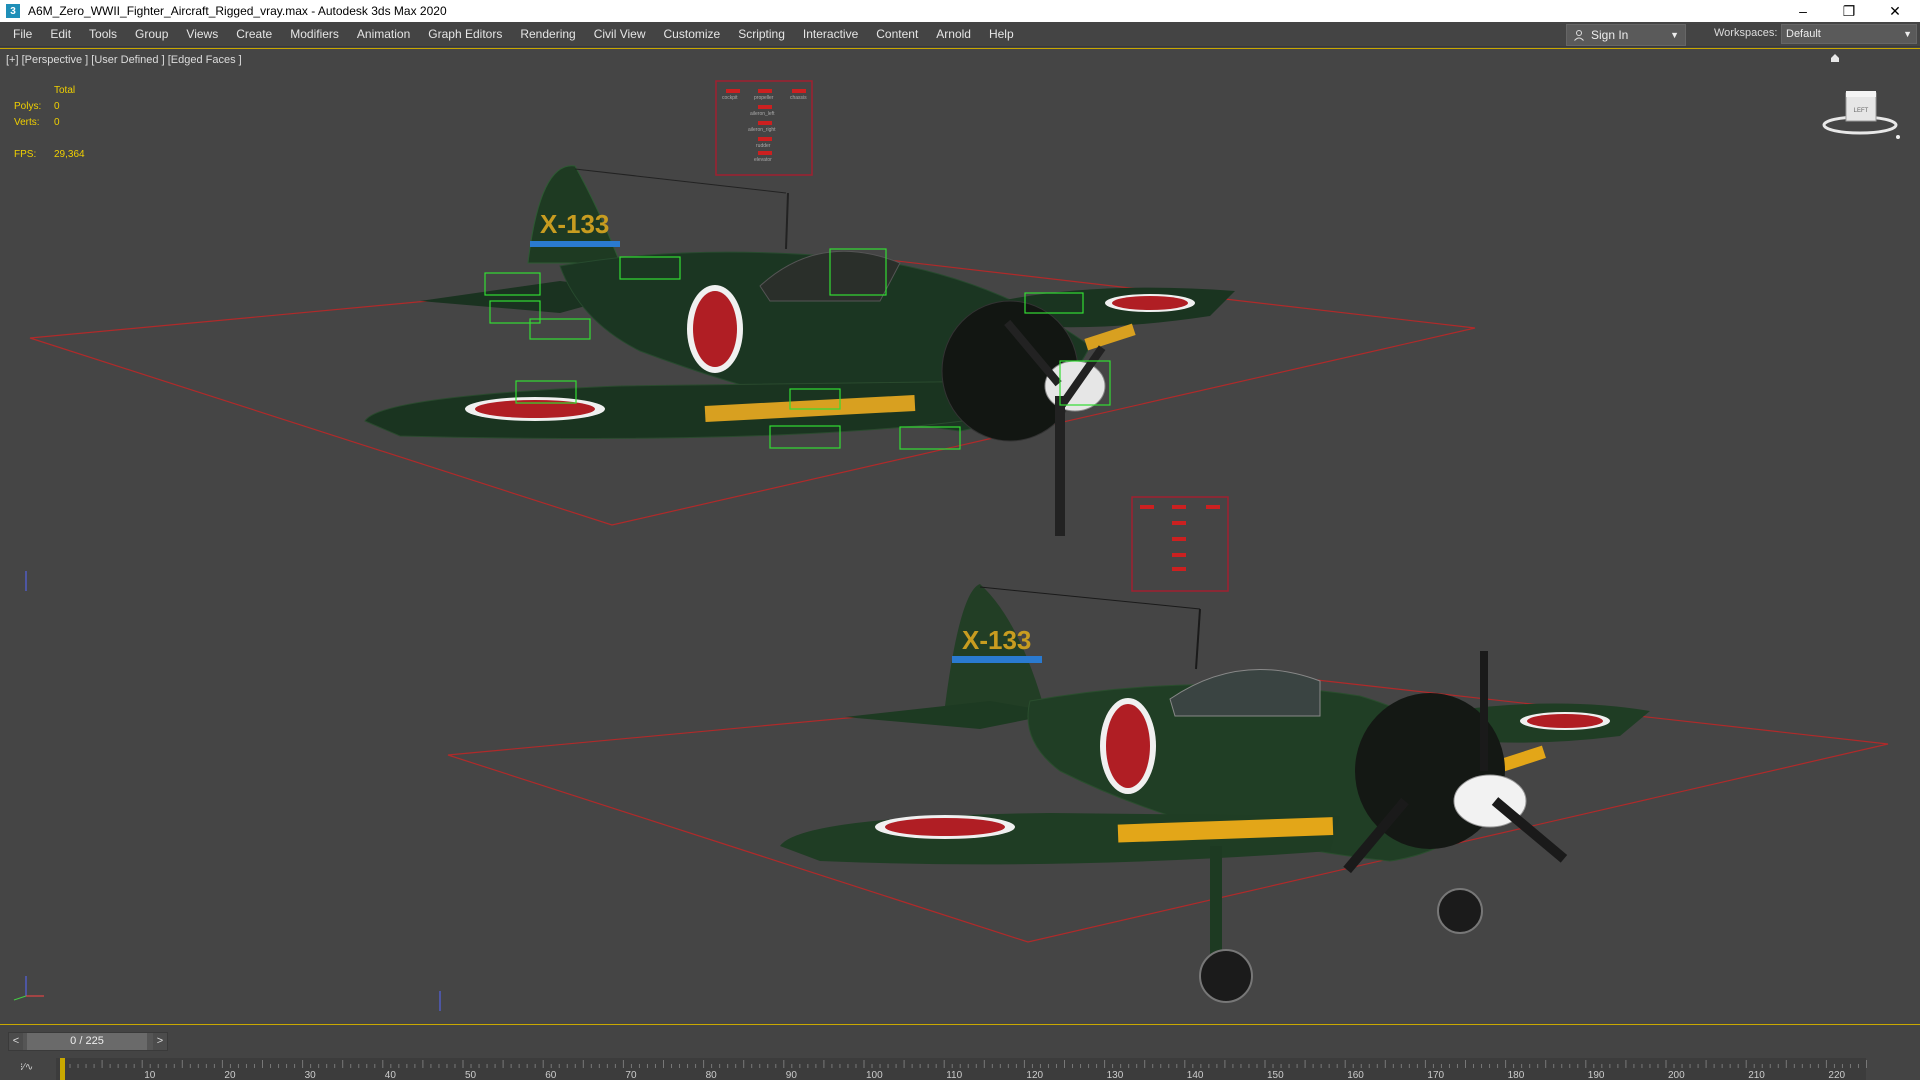  Describe the element at coordinates (551, 1075) in the screenshot. I see `ruler-tick-label: 60` at that location.